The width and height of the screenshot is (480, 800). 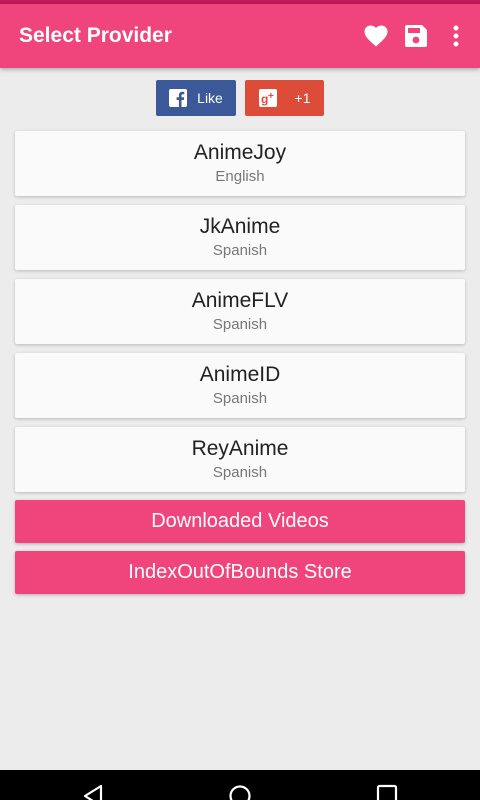 I want to click on provider-card-reyanime: ReyAnime Spanish, so click(x=240, y=459).